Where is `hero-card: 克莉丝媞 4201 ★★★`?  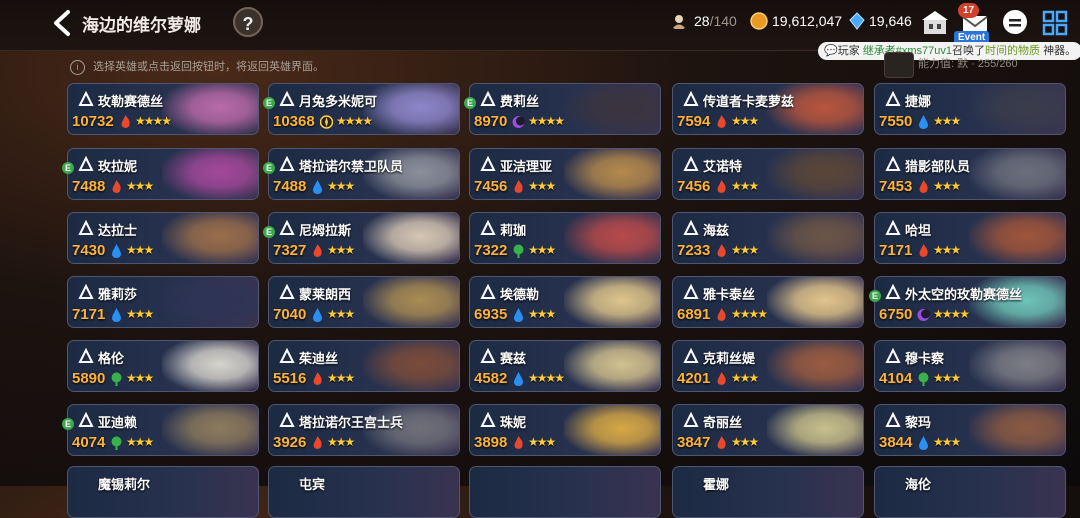
hero-card: 克莉丝媞 4201 ★★★ is located at coordinates (768, 366).